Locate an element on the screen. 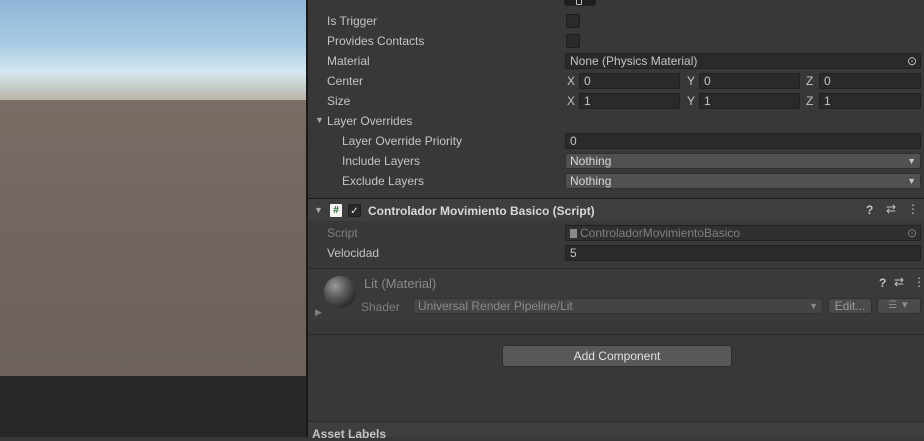 The image size is (924, 441). material-preview-sphere is located at coordinates (340, 292).